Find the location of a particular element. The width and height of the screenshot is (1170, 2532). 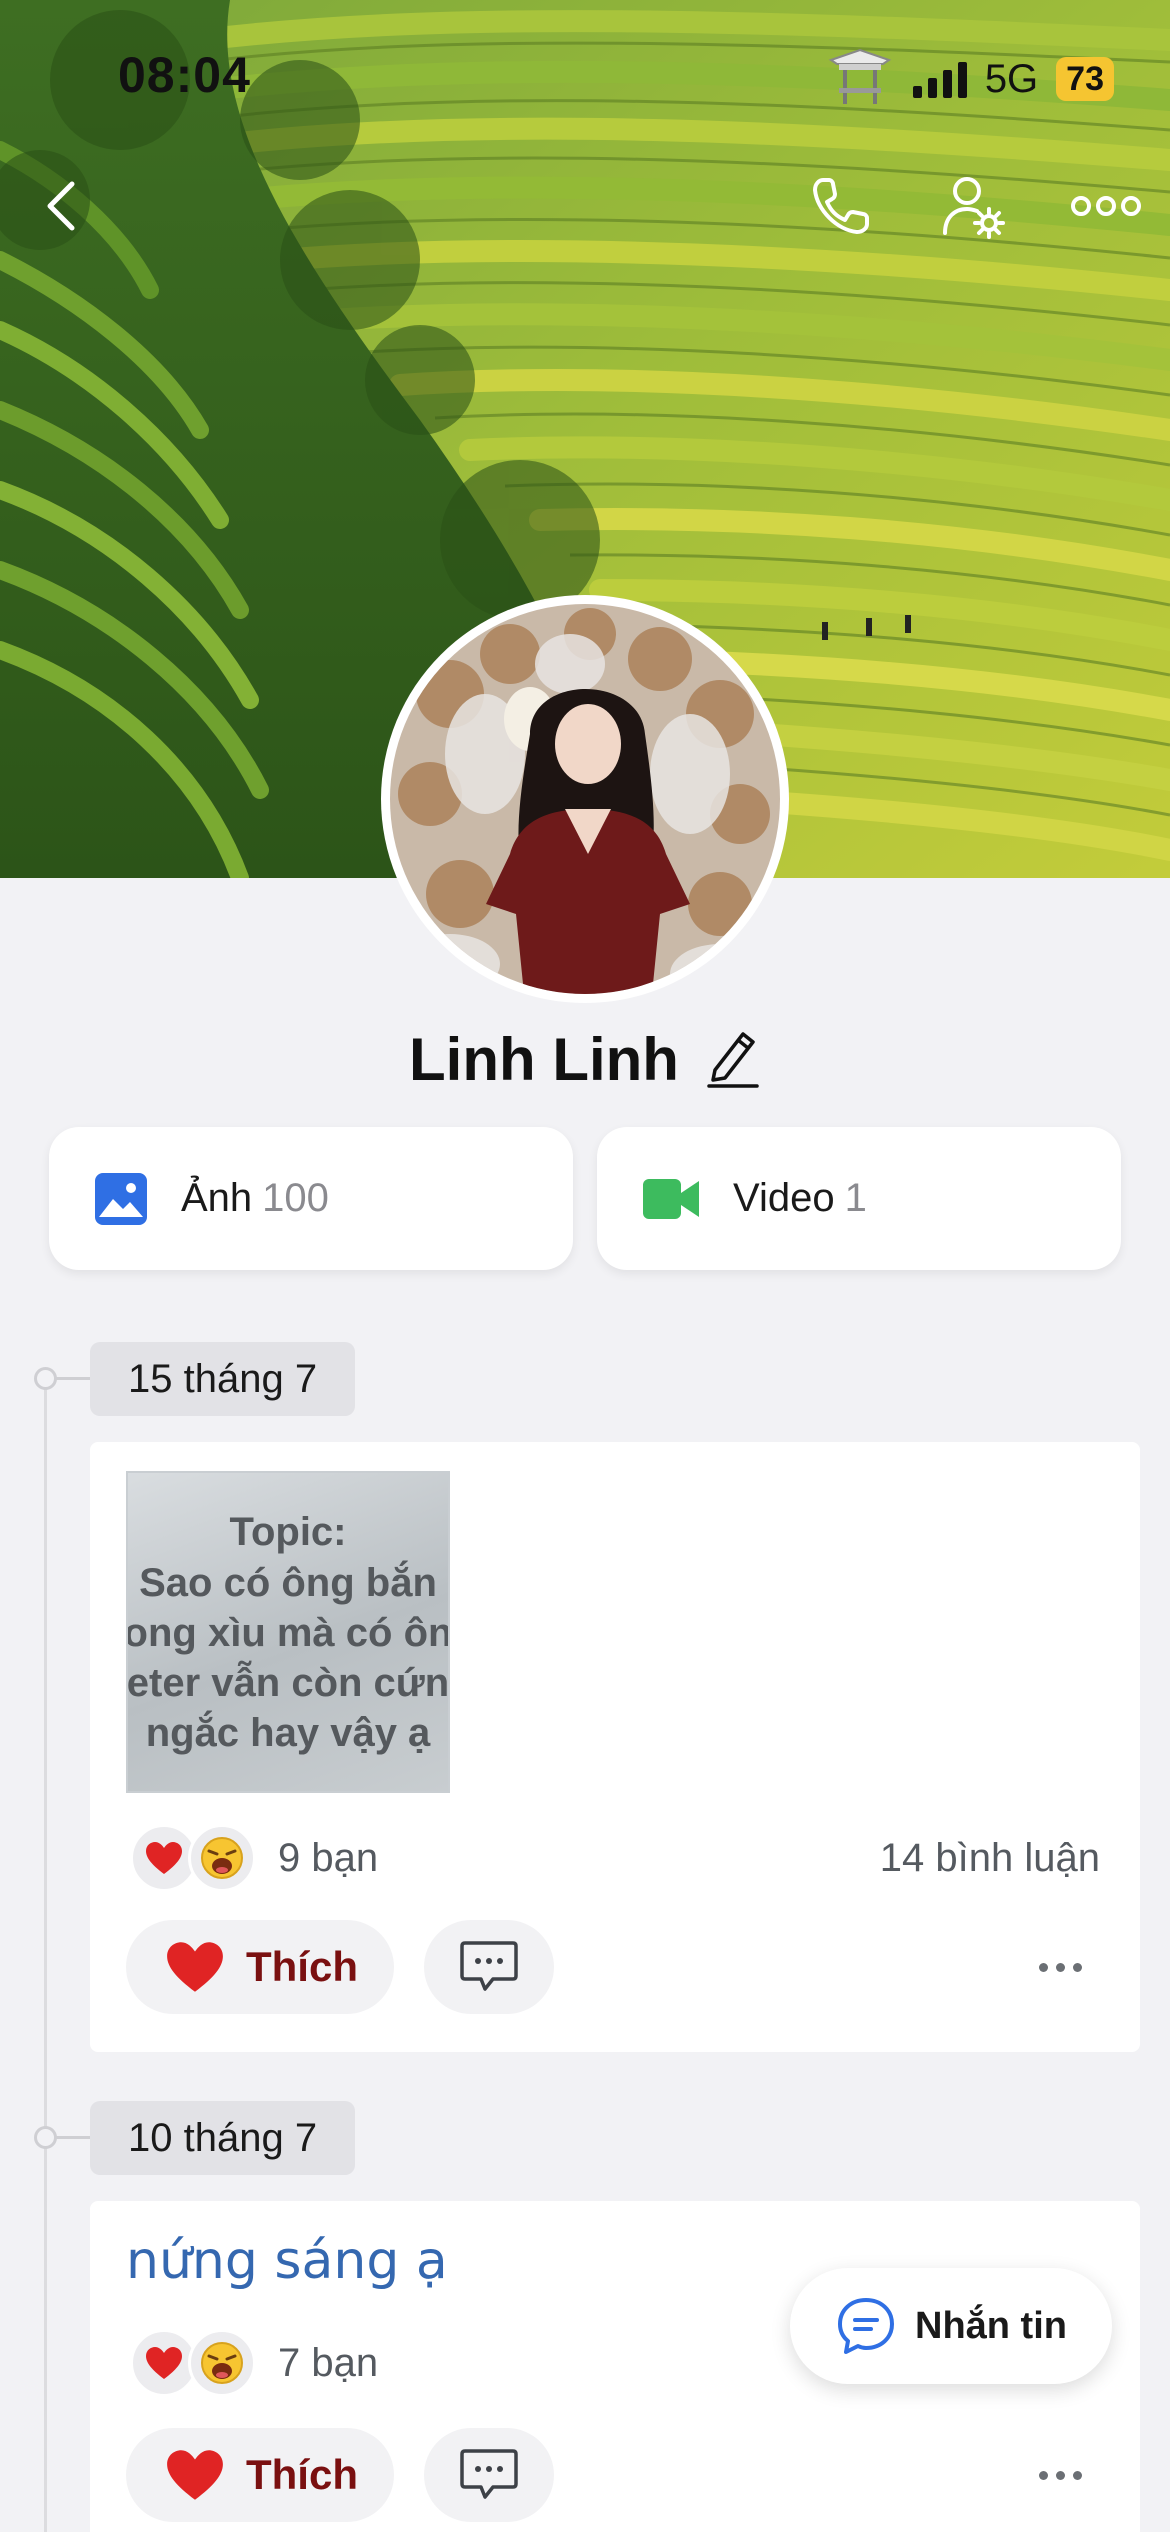

edit-name-button is located at coordinates (733, 1059).